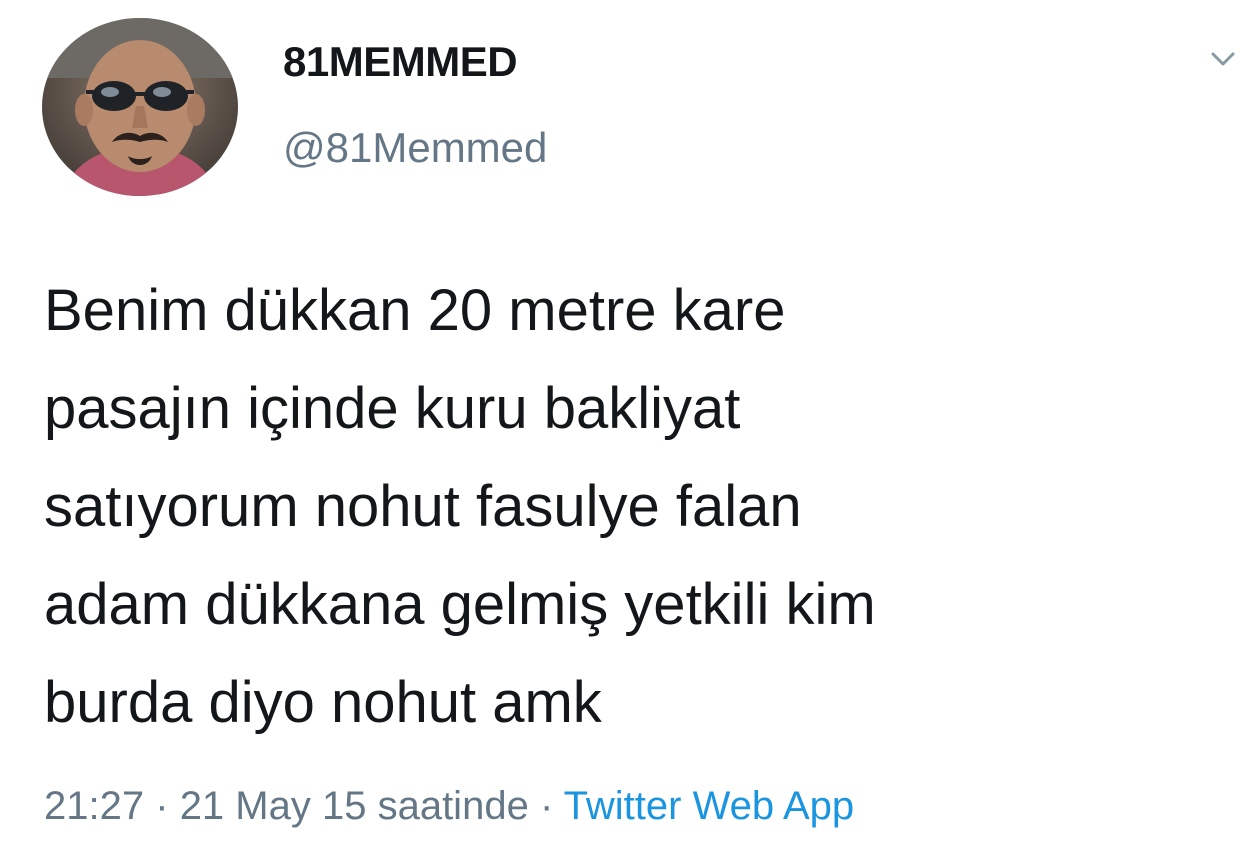  I want to click on avatar-photo, so click(140, 107).